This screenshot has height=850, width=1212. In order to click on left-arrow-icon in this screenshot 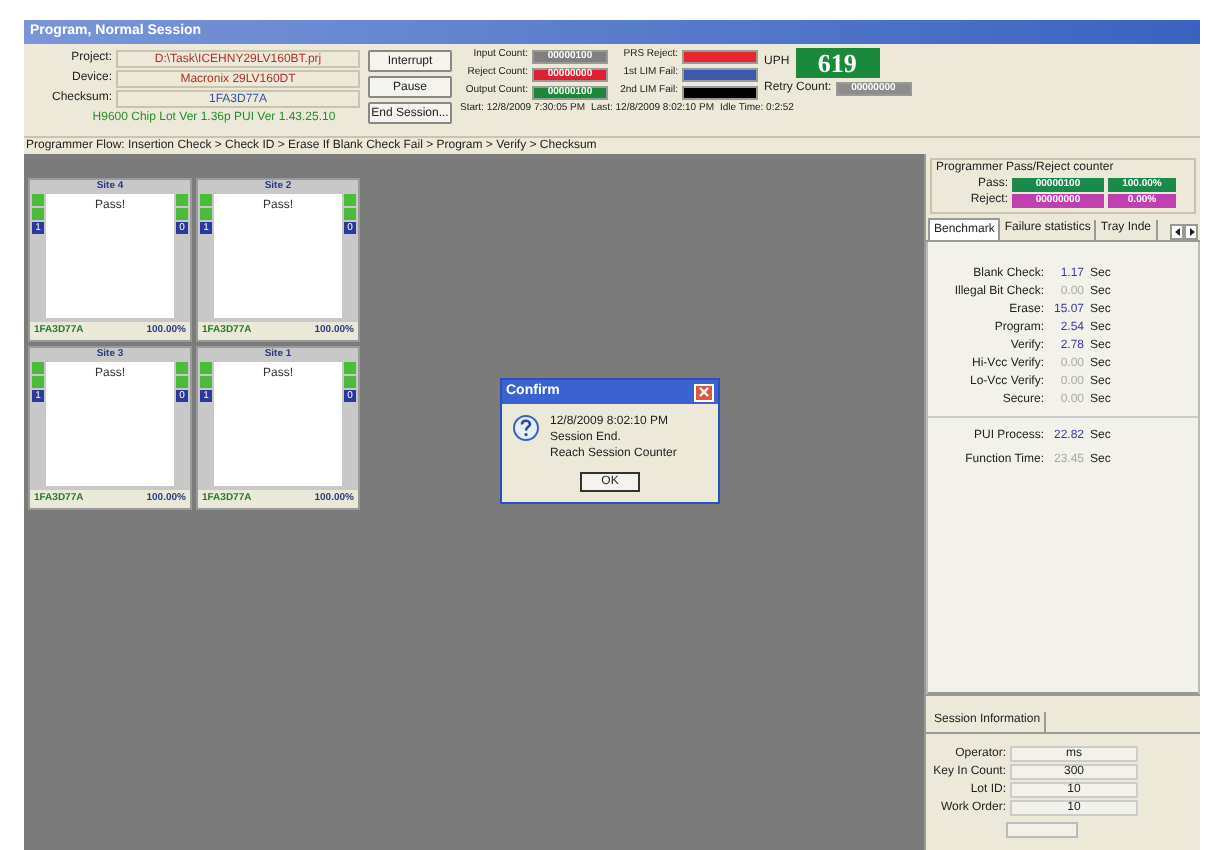, I will do `click(1177, 232)`.